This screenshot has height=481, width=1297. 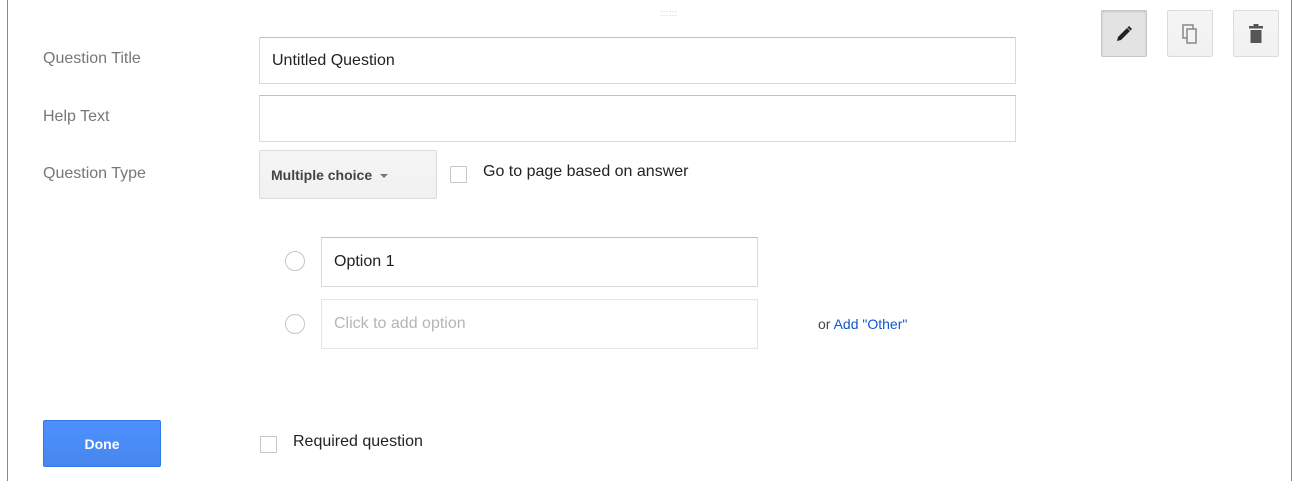 I want to click on add-other-link: Add "Other", so click(x=871, y=324).